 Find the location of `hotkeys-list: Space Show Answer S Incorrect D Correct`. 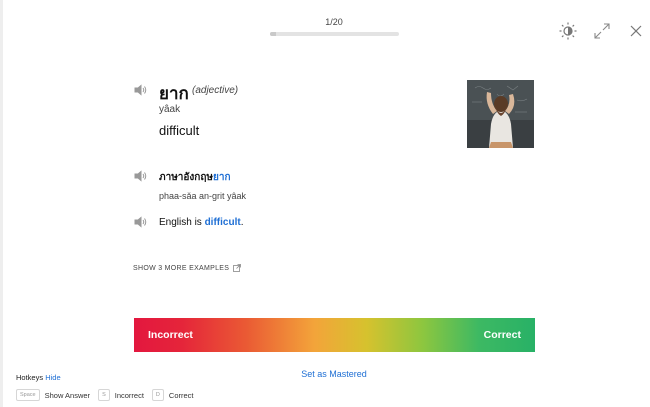

hotkeys-list: Space Show Answer S Incorrect D Correct is located at coordinates (109, 395).